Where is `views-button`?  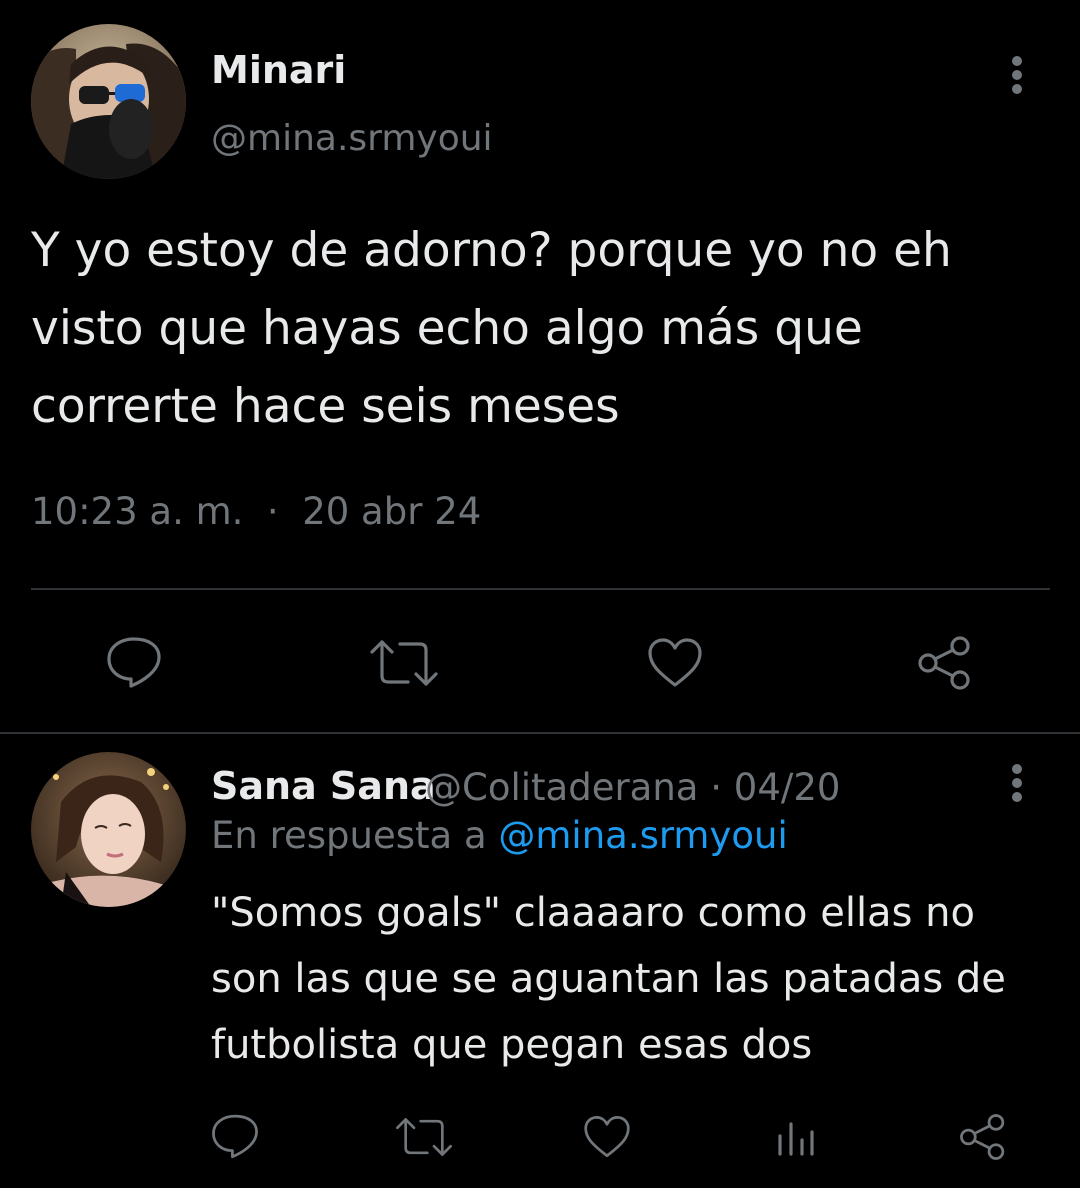 views-button is located at coordinates (796, 1137).